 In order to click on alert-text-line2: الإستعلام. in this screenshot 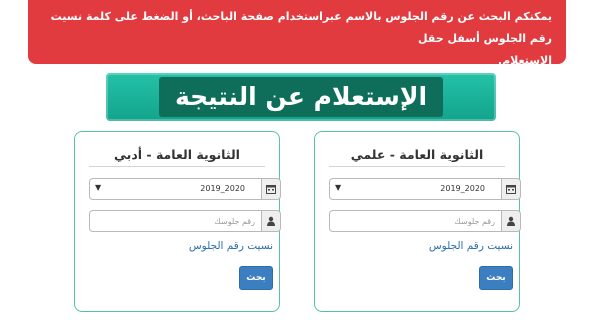, I will do `click(524, 60)`.